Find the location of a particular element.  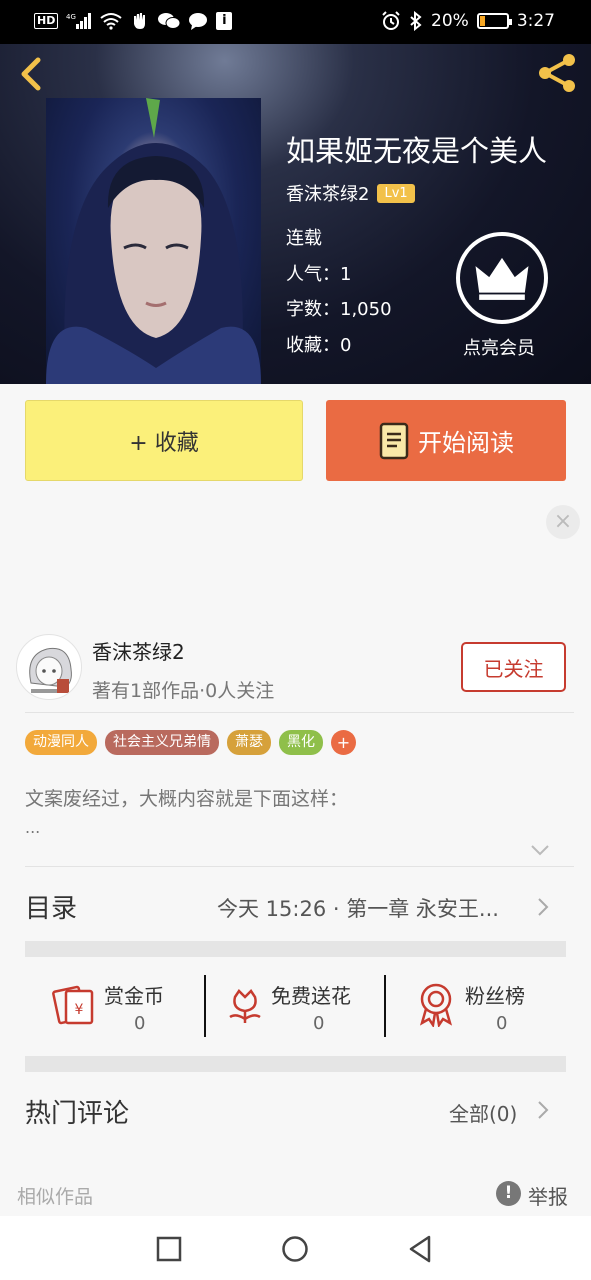

author-row: 香沫茶绿2 Lv1 is located at coordinates (350, 193).